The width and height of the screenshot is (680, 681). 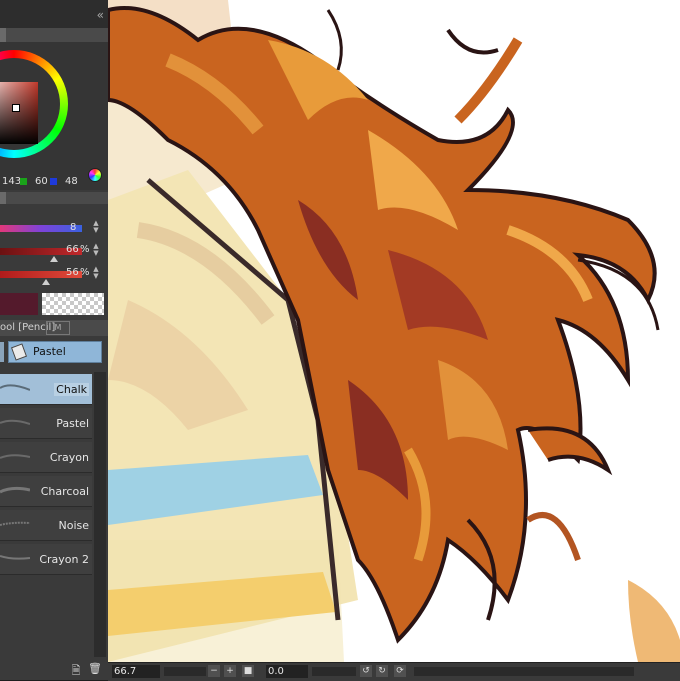 I want to click on rotate-left-icon: ↺, so click(x=366, y=671).